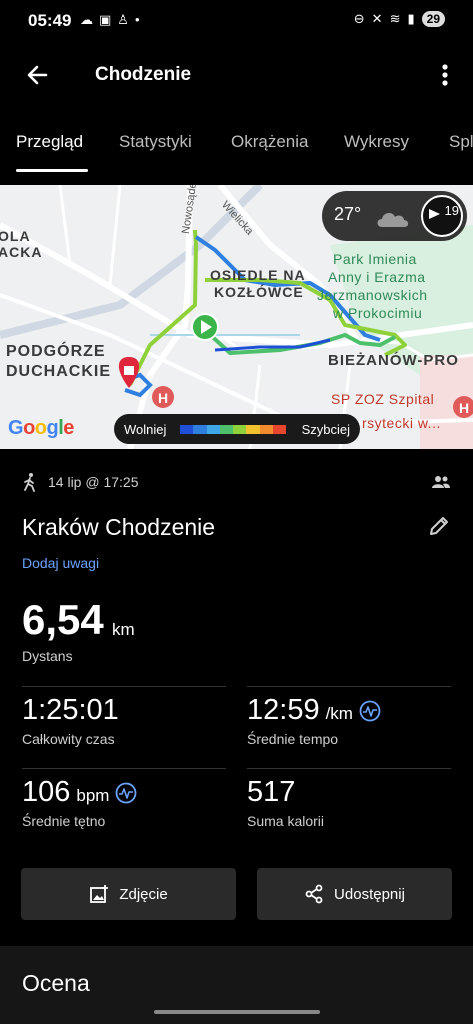 The image size is (473, 1024). Describe the element at coordinates (283, 710) in the screenshot. I see `avg-pace-value: 12:59` at that location.